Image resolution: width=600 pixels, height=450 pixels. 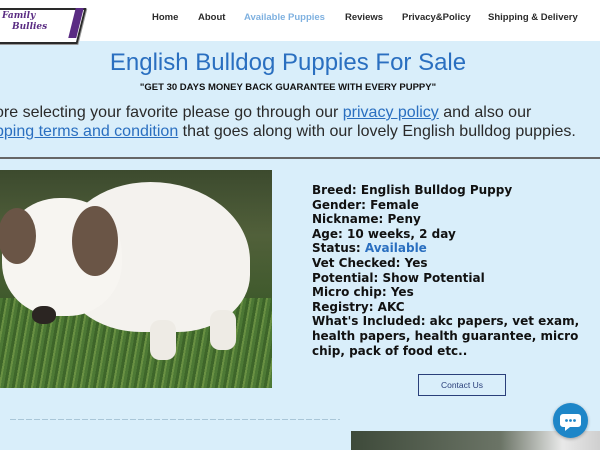 I want to click on shipping-terms-link: pping terms and condition, so click(x=89, y=131).